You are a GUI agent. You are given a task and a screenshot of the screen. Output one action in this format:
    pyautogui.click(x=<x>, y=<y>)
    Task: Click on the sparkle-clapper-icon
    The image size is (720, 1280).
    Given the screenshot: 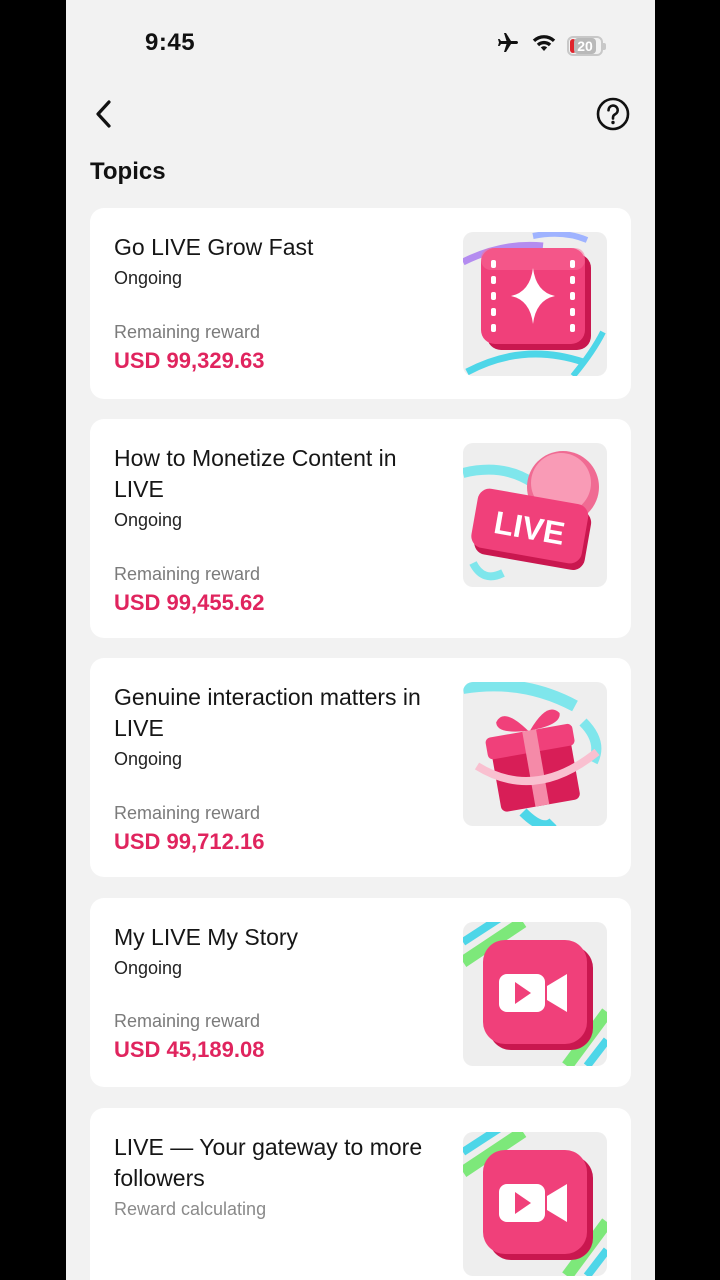 What is the action you would take?
    pyautogui.click(x=534, y=304)
    